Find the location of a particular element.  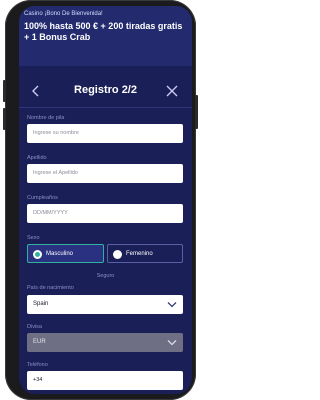

radio-unselected-icon is located at coordinates (117, 254).